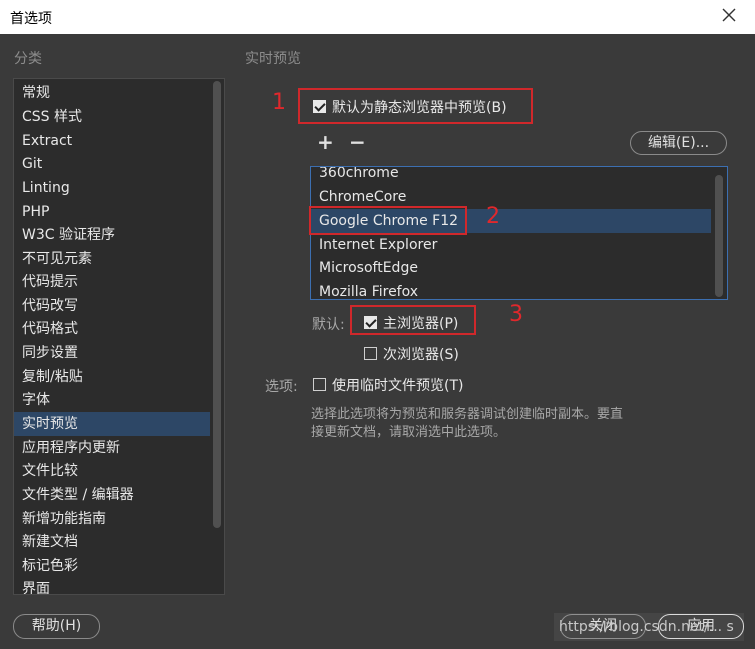 This screenshot has height=649, width=755. Describe the element at coordinates (281, 387) in the screenshot. I see `options-label: 选项:` at that location.